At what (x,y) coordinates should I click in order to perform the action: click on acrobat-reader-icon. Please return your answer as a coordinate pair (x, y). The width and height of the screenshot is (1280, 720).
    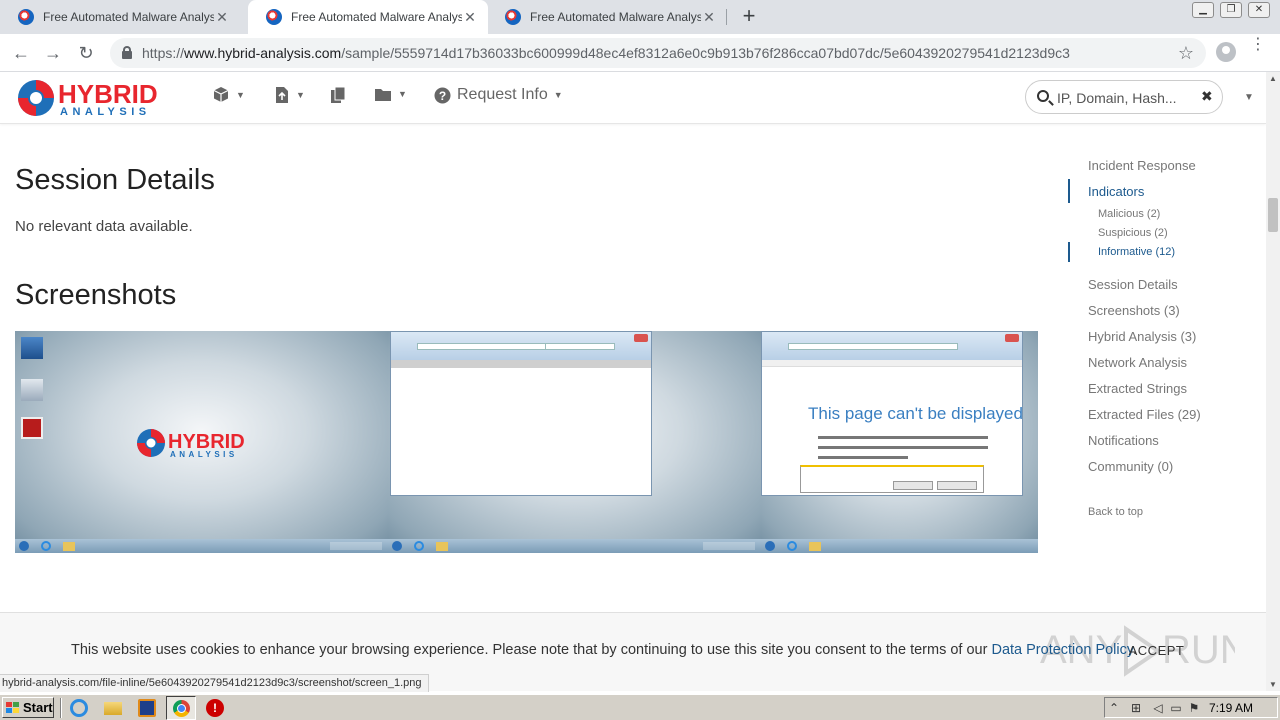
    Looking at the image, I should click on (32, 428).